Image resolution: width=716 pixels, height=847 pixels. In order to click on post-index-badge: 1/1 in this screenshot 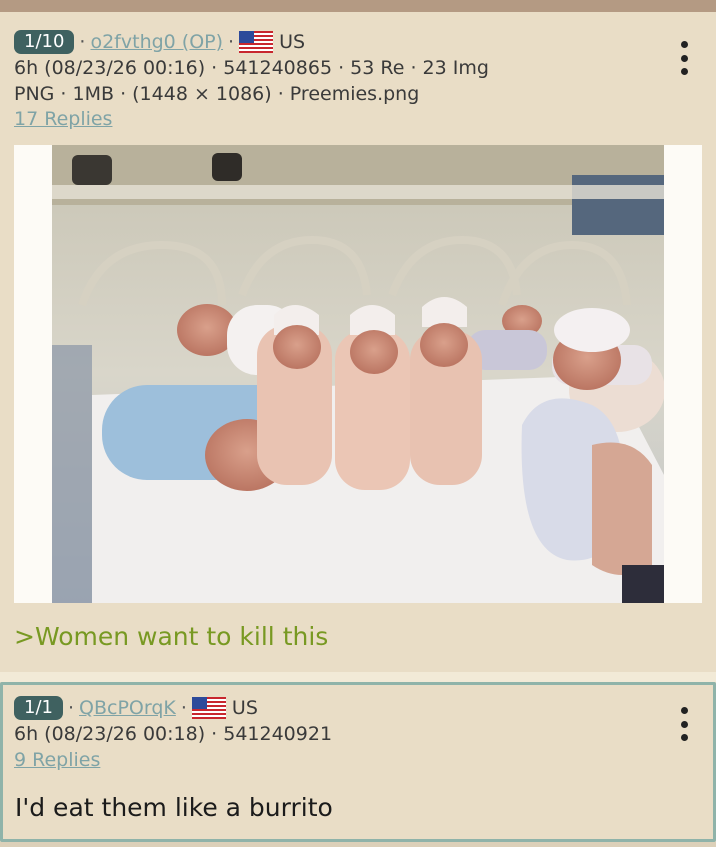, I will do `click(38, 708)`.